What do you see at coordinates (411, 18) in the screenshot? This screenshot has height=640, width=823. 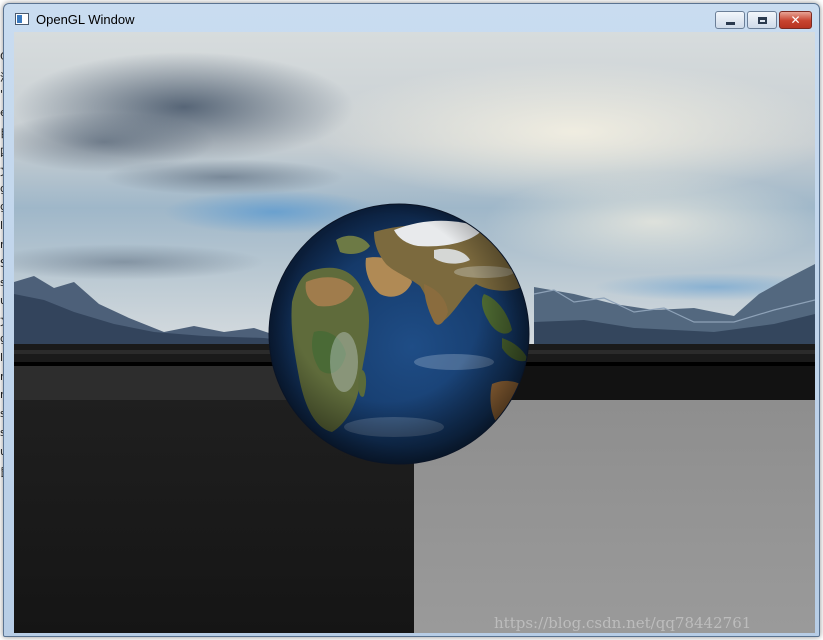 I see `title-bar: OpenGL Window ✕` at bounding box center [411, 18].